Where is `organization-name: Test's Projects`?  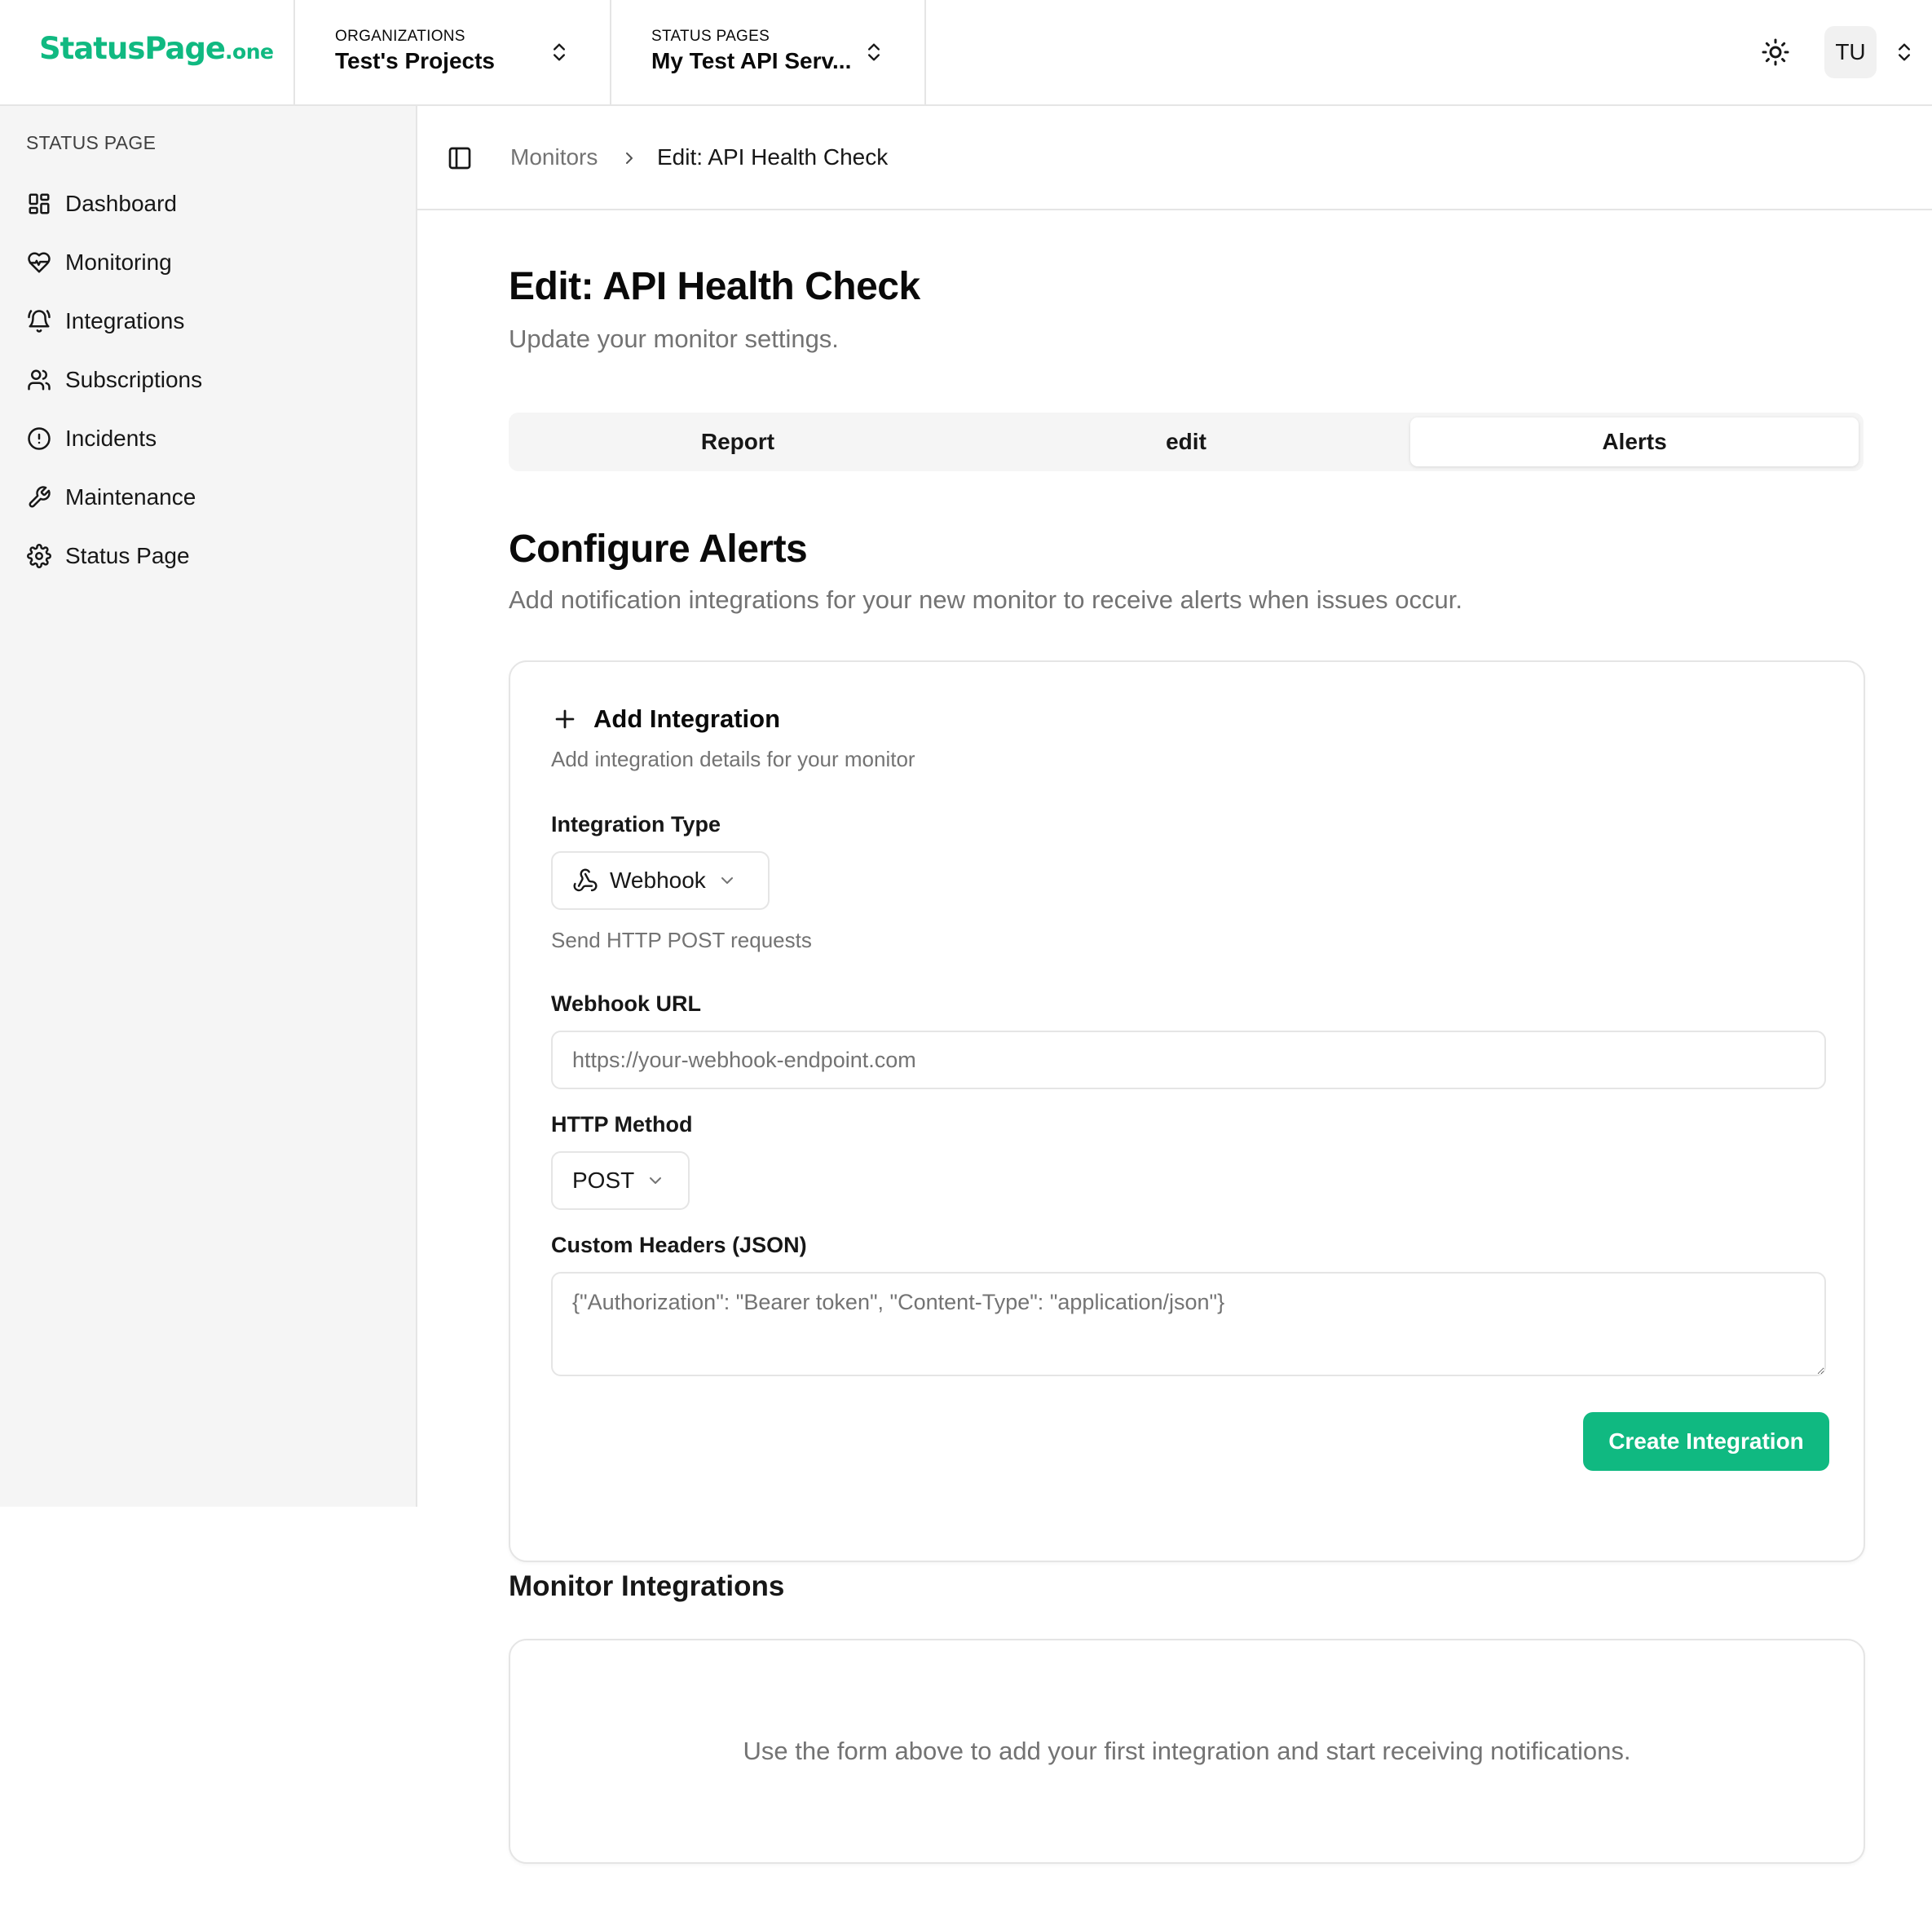 organization-name: Test's Projects is located at coordinates (415, 60).